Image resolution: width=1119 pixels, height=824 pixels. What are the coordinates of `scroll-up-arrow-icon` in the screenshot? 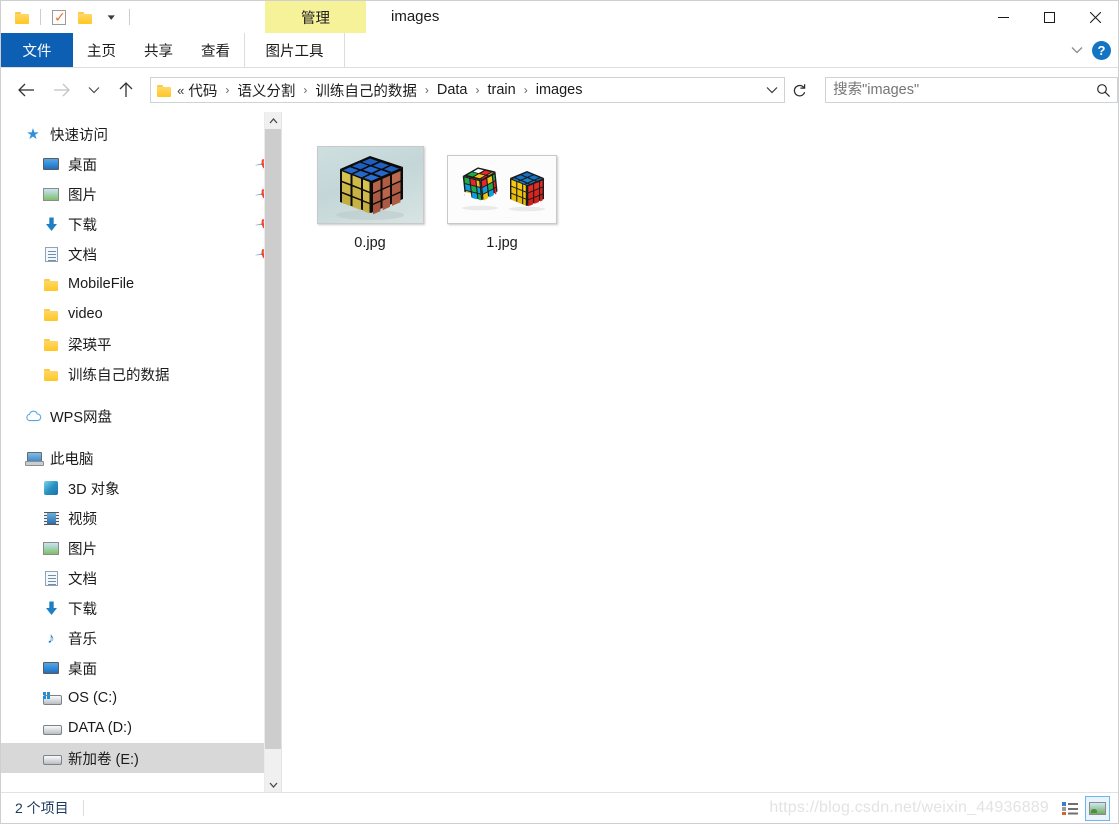 It's located at (273, 120).